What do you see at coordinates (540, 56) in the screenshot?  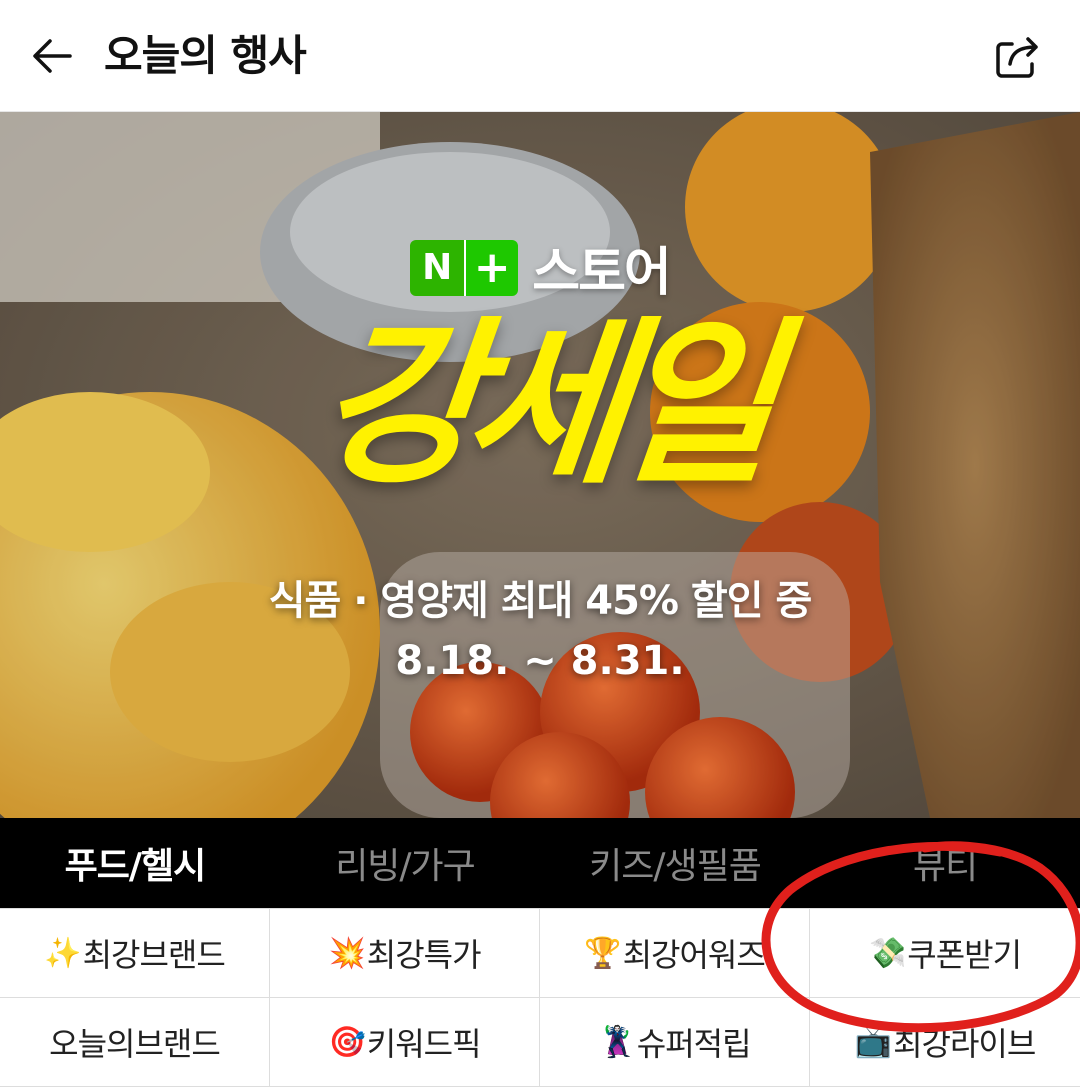 I see `app-header: 오늘의 행사` at bounding box center [540, 56].